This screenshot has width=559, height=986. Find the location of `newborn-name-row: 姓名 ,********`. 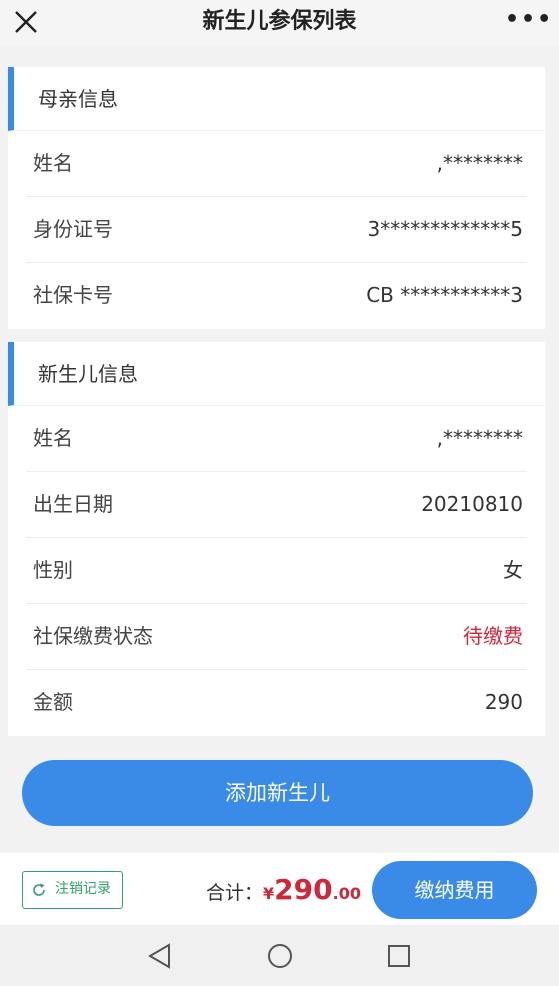

newborn-name-row: 姓名 ,******** is located at coordinates (276, 439).